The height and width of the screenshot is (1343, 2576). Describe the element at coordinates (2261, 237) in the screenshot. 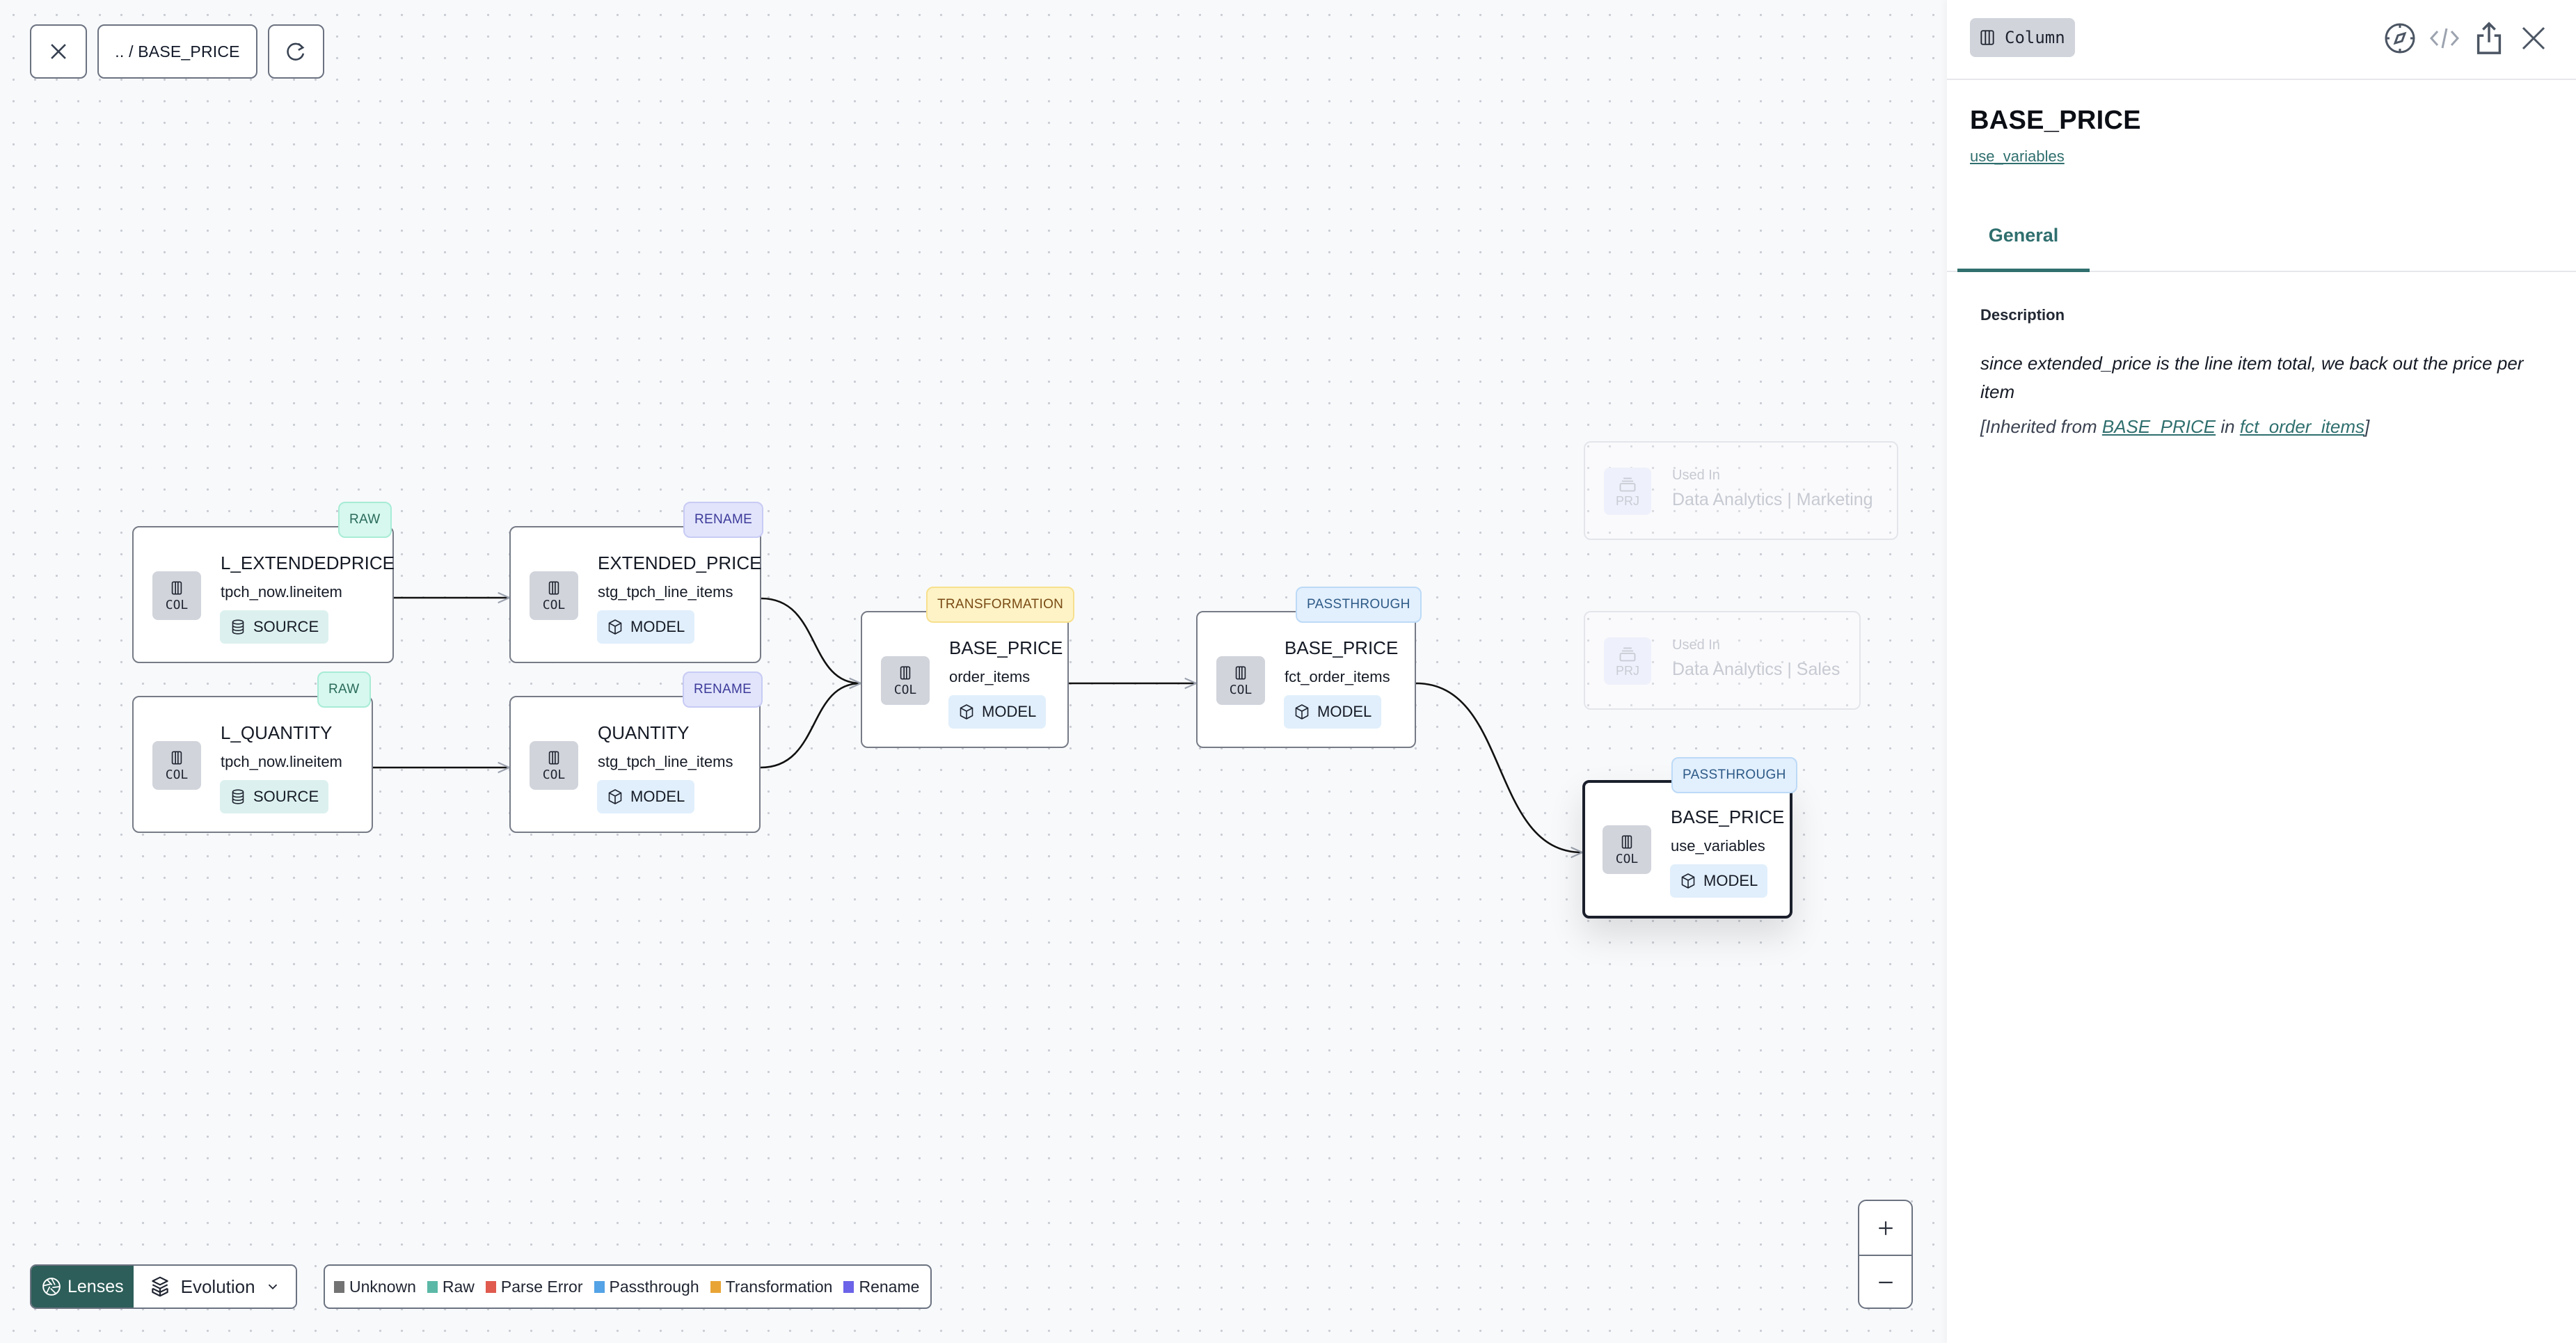

I see `panel-tabs: General` at that location.